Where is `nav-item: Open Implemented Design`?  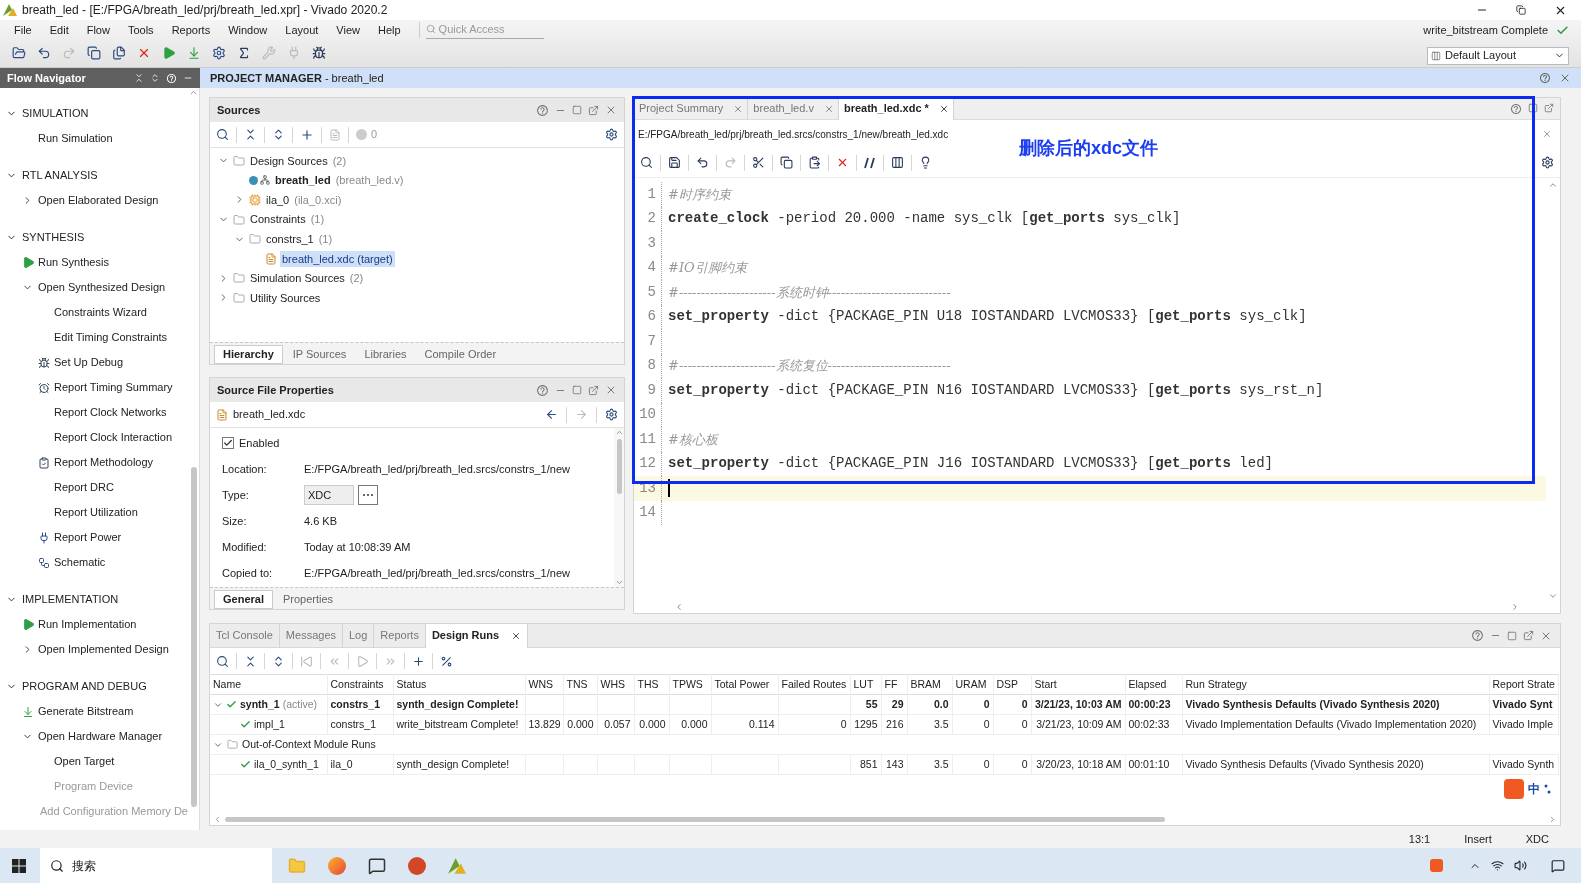
nav-item: Open Implemented Design is located at coordinates (103, 649).